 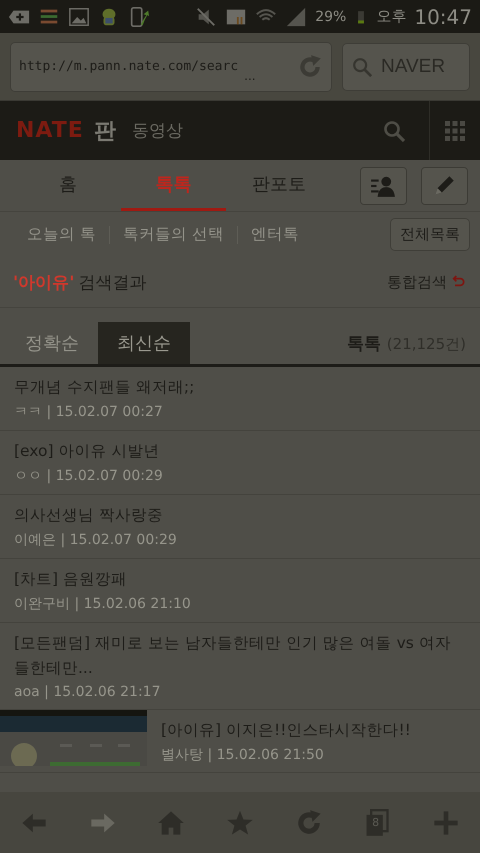 I want to click on image-icon, so click(x=79, y=17).